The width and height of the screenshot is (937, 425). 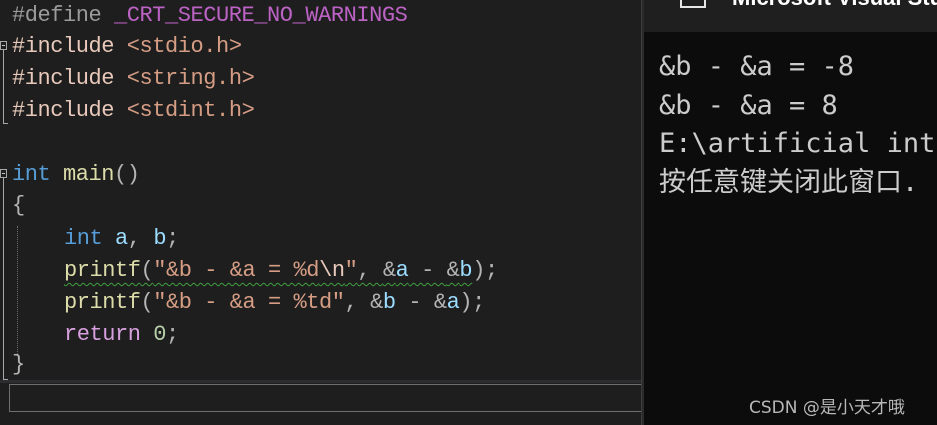 What do you see at coordinates (57, 15) in the screenshot?
I see `preprocessor-keyword: #define` at bounding box center [57, 15].